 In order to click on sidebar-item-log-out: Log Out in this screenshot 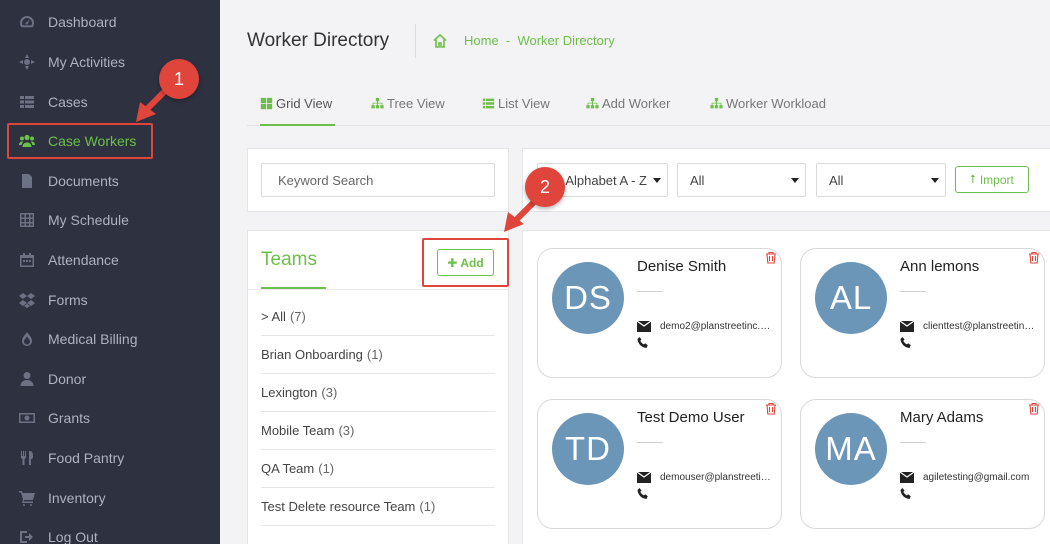, I will do `click(110, 530)`.